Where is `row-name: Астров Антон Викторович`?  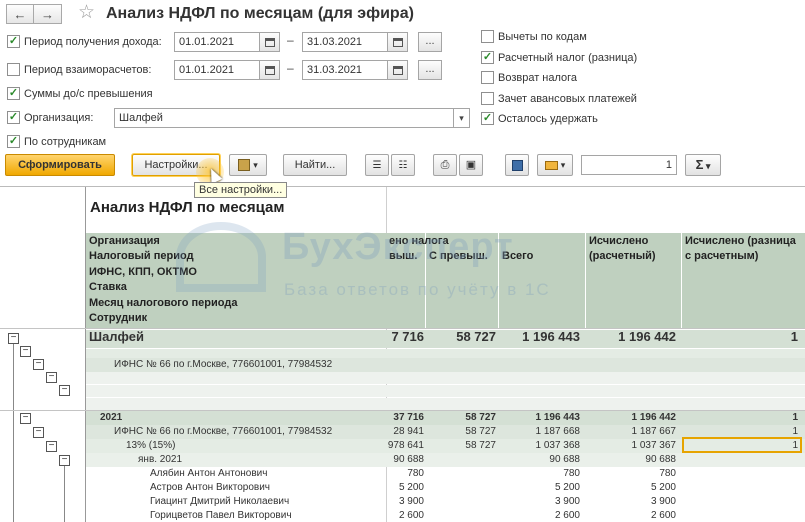 row-name: Астров Антон Викторович is located at coordinates (210, 487).